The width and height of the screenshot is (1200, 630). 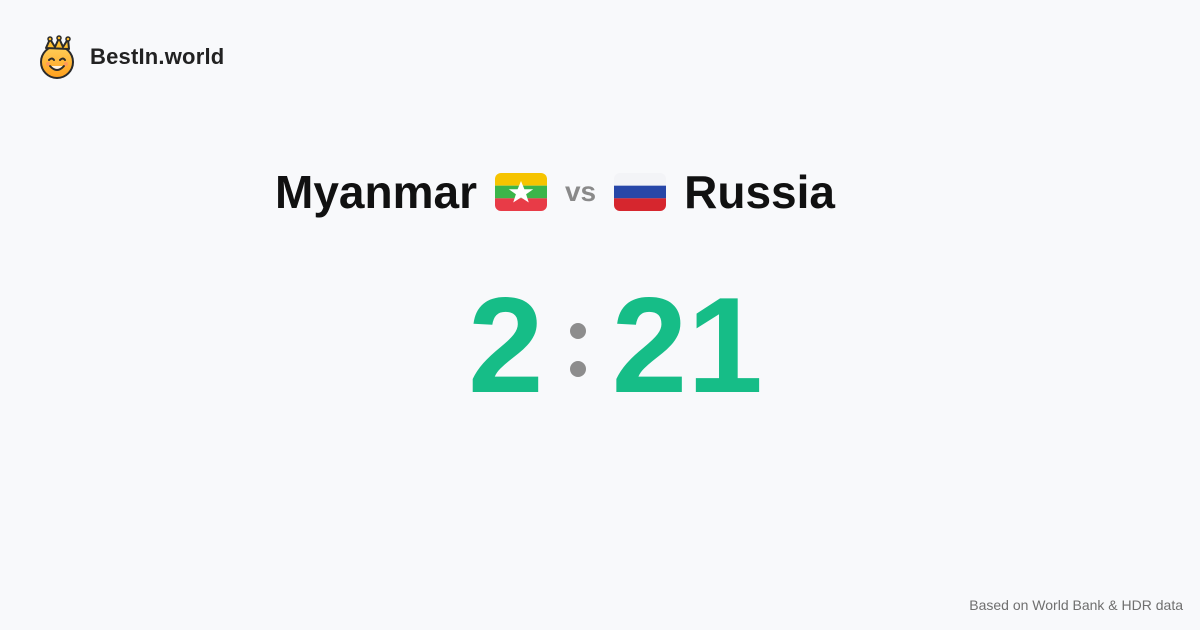 I want to click on score-display: 2 21, so click(x=615, y=345).